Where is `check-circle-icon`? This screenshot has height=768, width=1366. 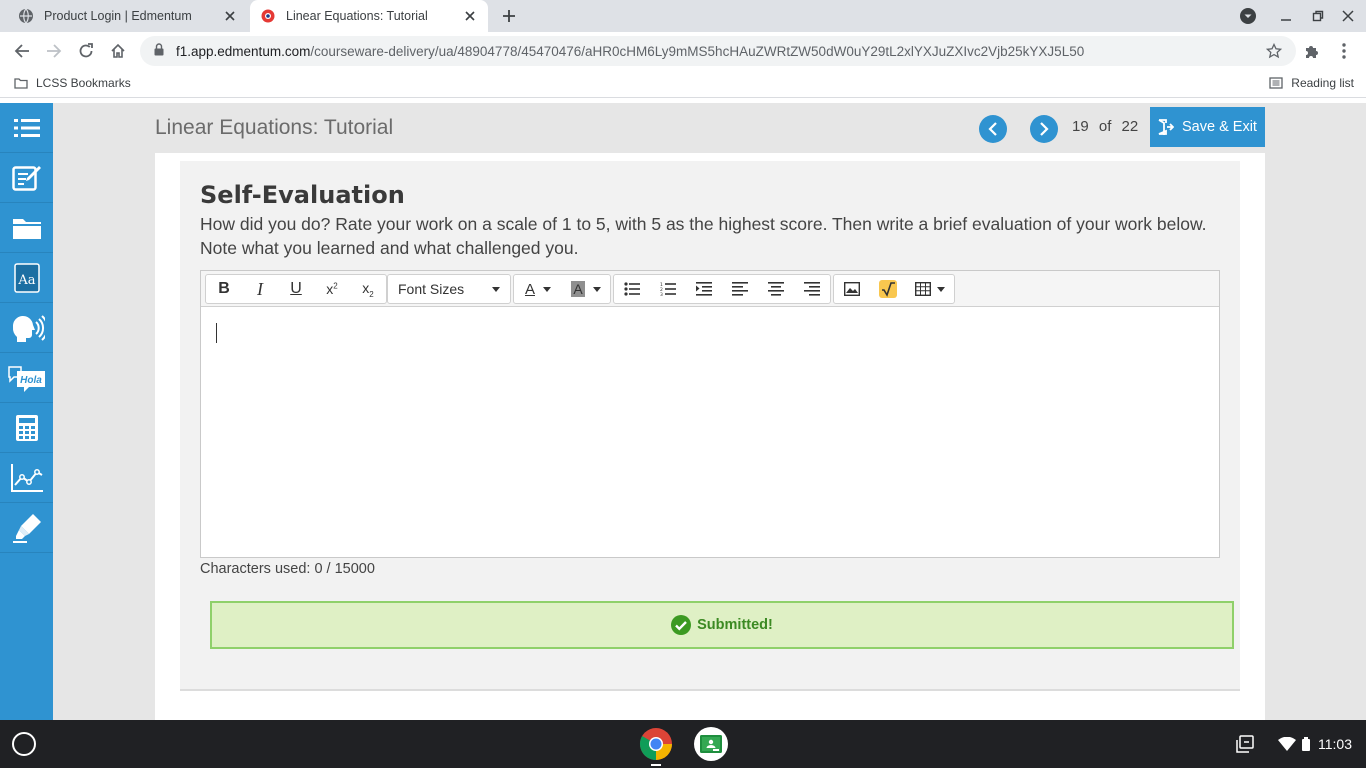 check-circle-icon is located at coordinates (681, 625).